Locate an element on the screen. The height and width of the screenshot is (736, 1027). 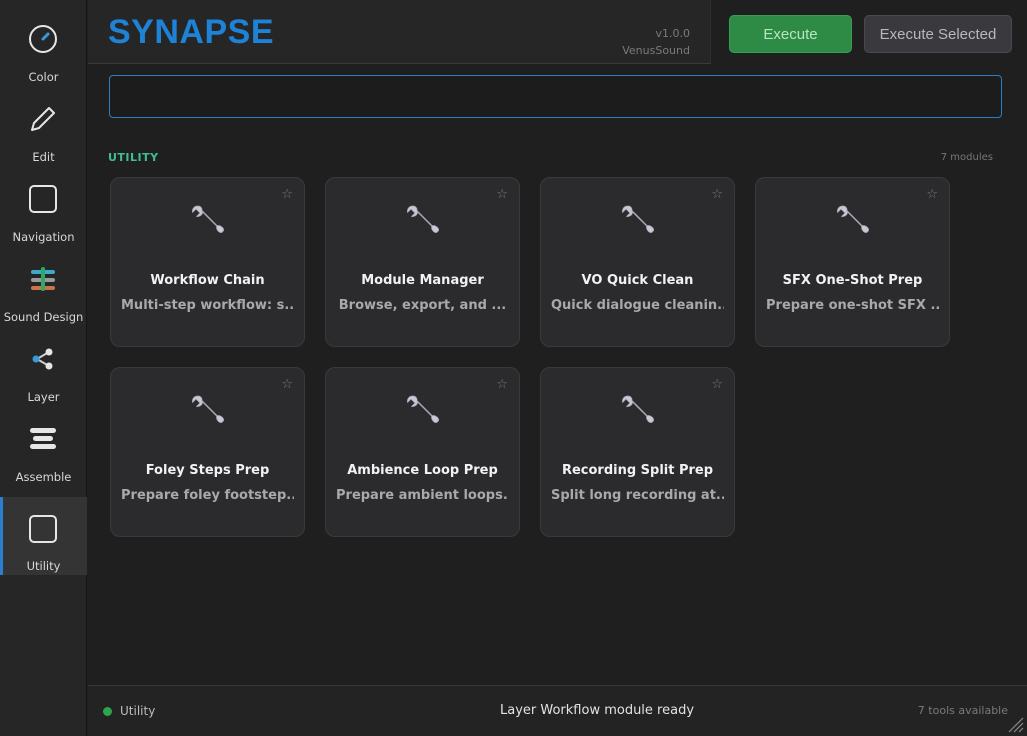
sidebar-item-sound-design: Sound Design is located at coordinates (43, 289).